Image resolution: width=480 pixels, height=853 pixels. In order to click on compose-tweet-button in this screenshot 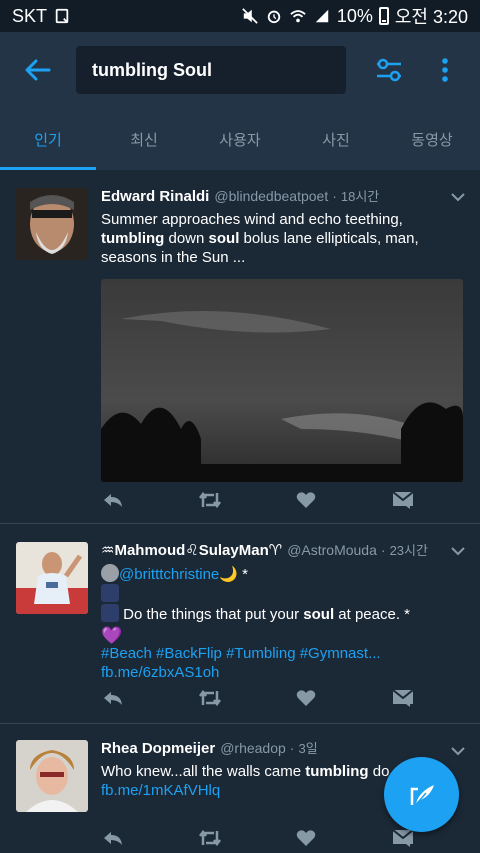, I will do `click(421, 794)`.